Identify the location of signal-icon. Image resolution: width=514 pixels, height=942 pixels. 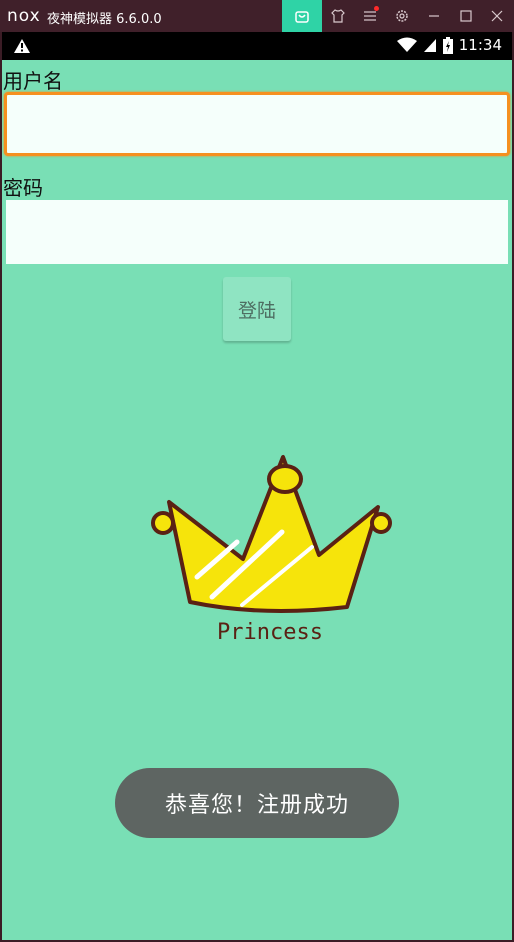
(429, 45).